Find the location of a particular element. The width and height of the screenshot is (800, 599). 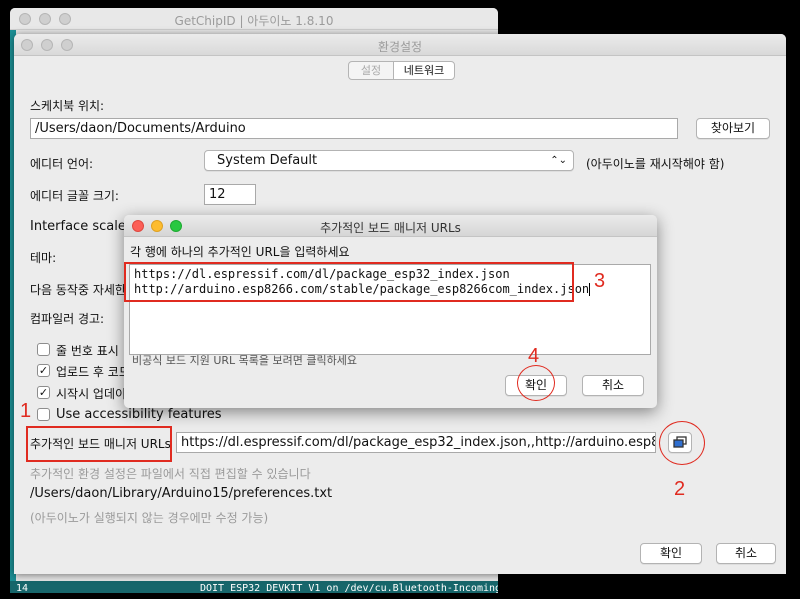

font-size-label: 에디터 글꼴 크기: is located at coordinates (74, 196).